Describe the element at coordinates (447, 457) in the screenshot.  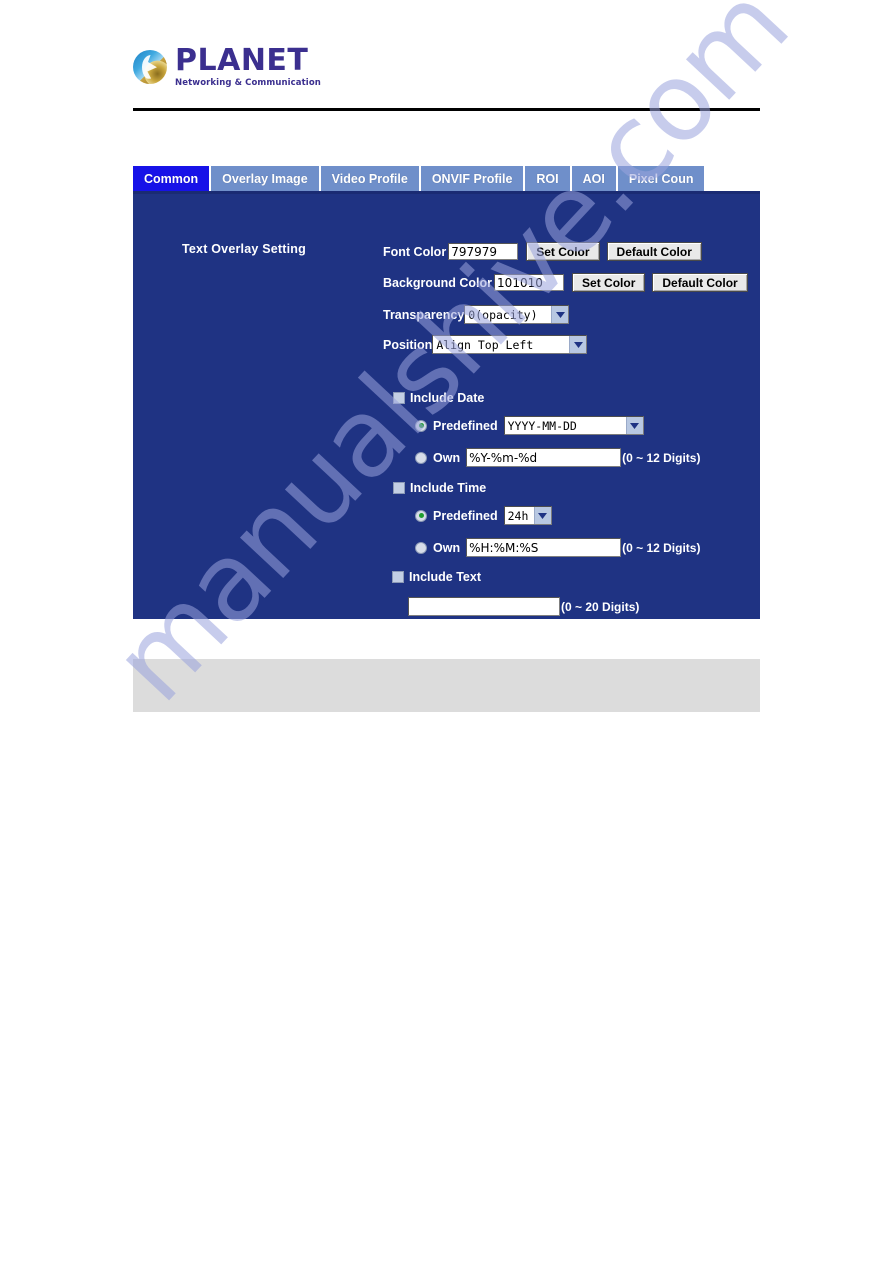
I see `date-own-label: Own` at that location.